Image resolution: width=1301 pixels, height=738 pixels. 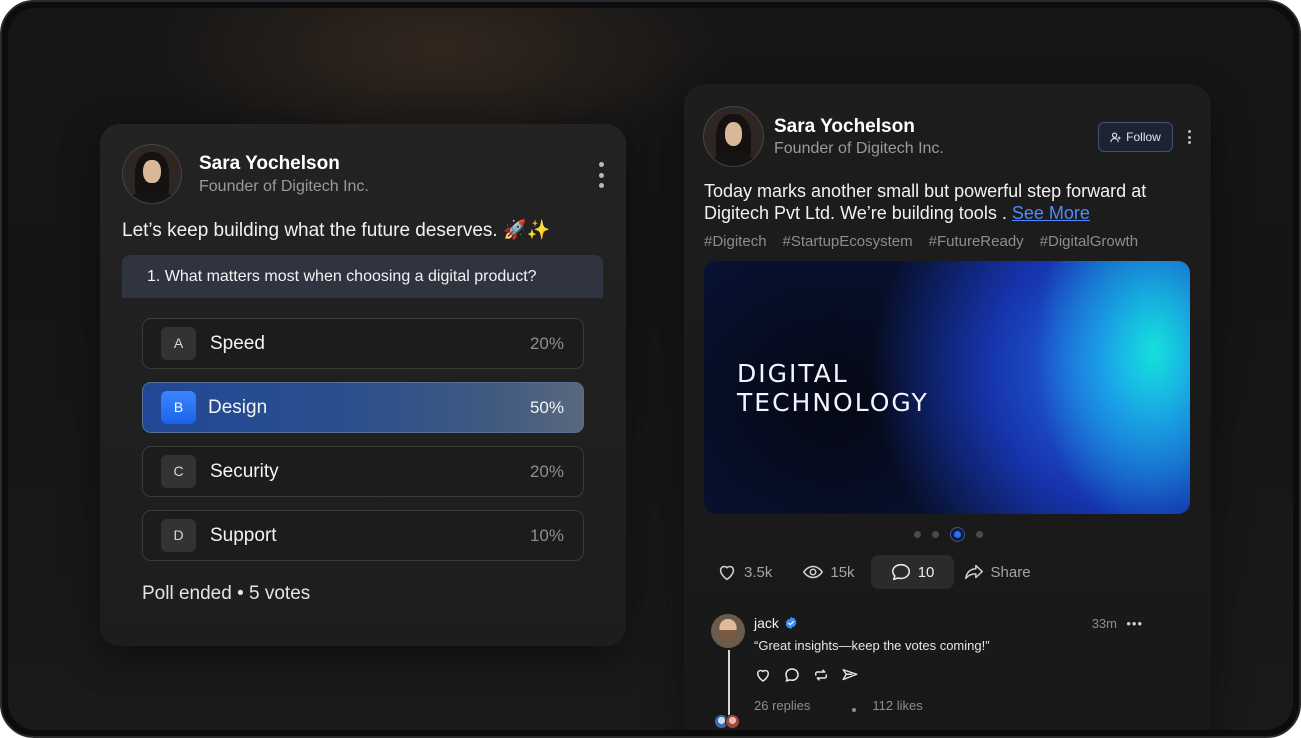 I want to click on option-label: Design, so click(x=238, y=407).